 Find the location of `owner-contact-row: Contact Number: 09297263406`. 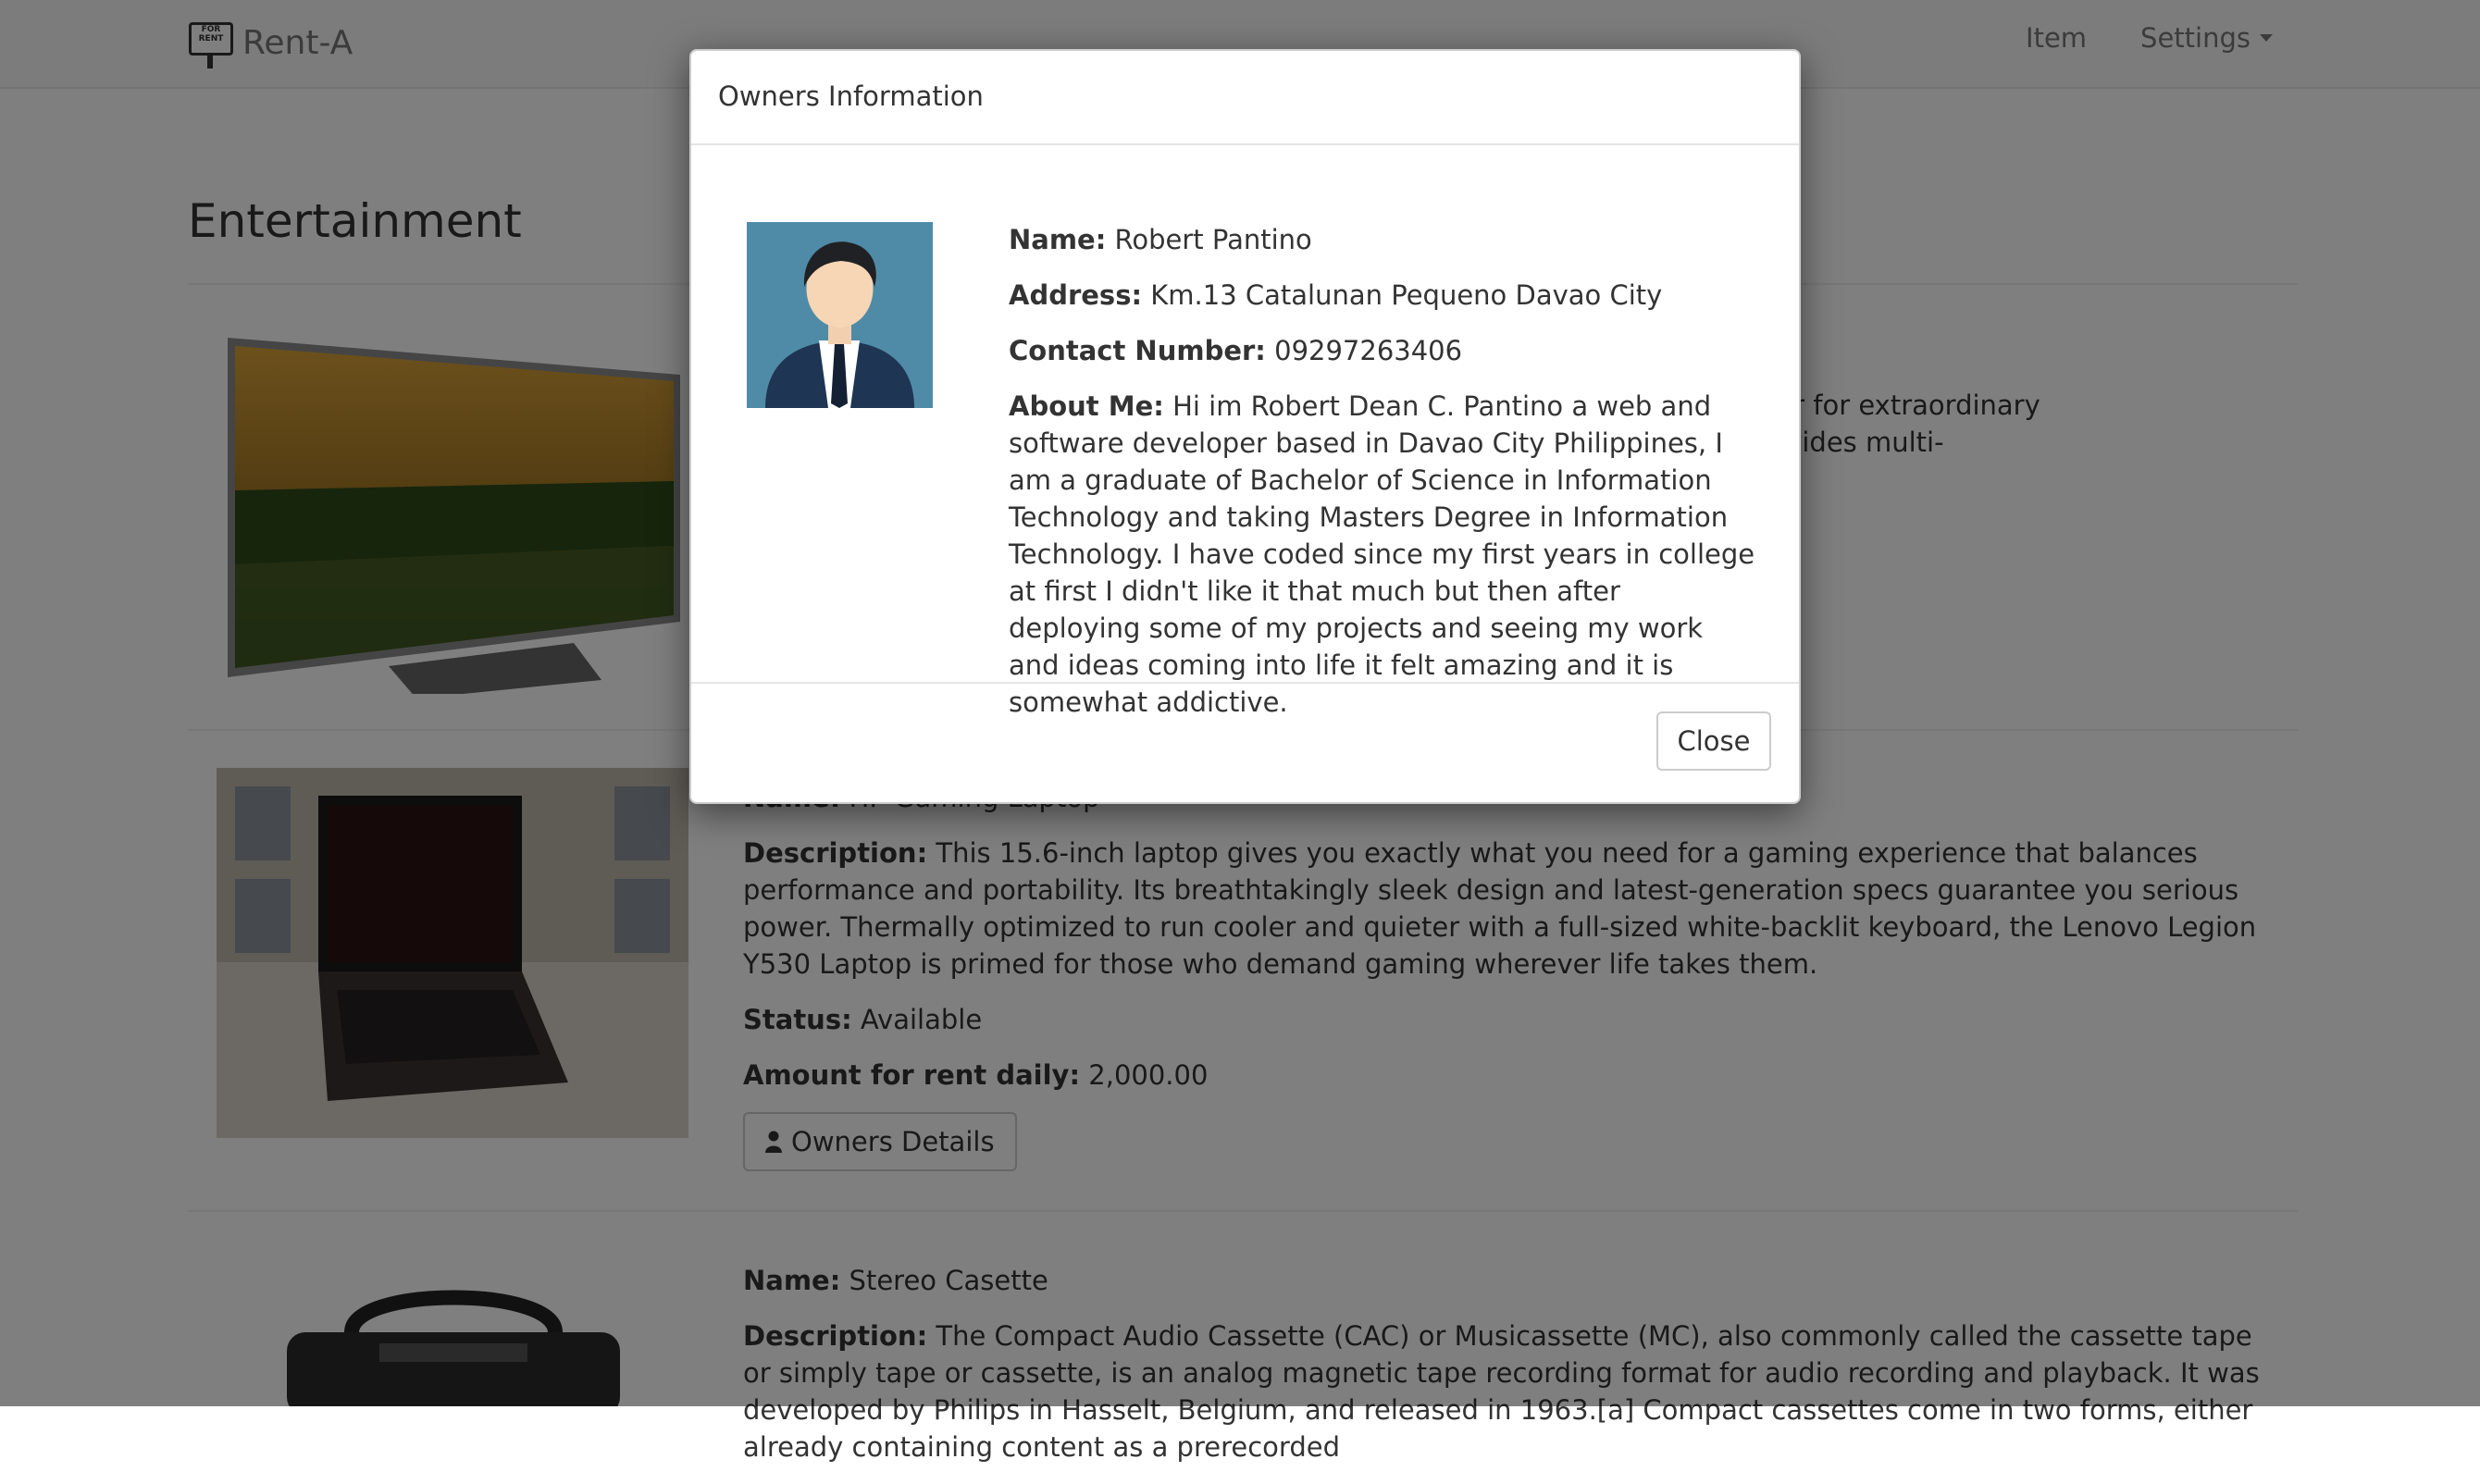

owner-contact-row: Contact Number: 09297263406 is located at coordinates (1383, 350).